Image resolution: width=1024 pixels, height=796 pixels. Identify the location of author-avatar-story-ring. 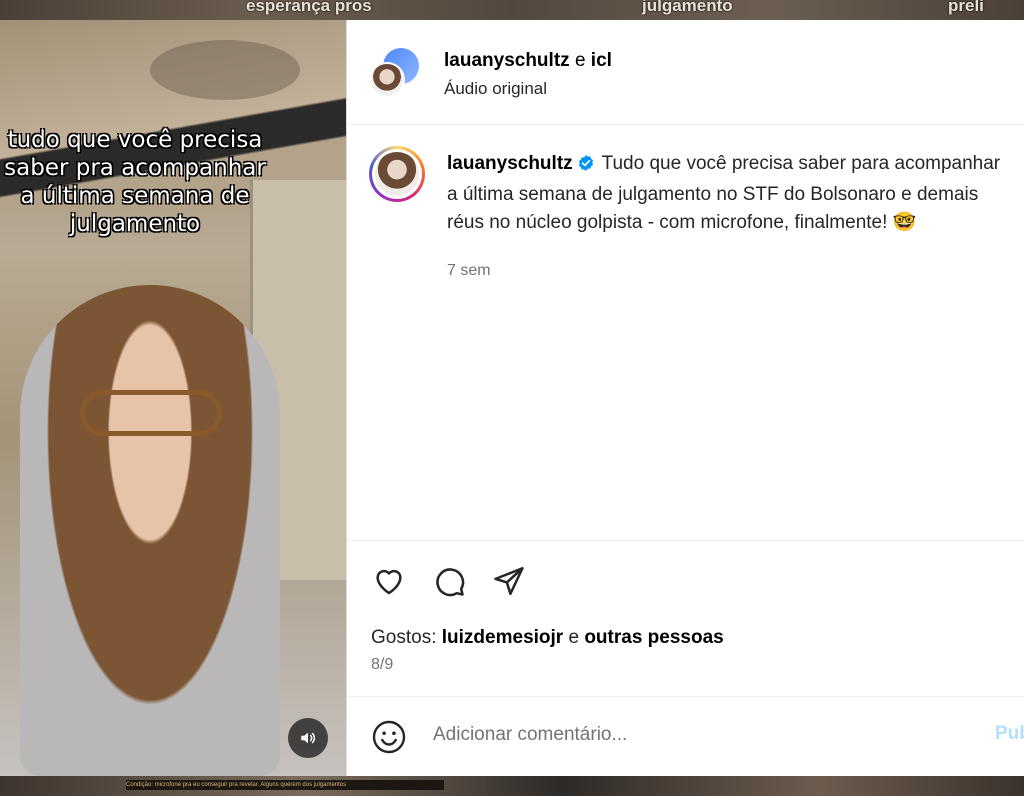
(397, 174).